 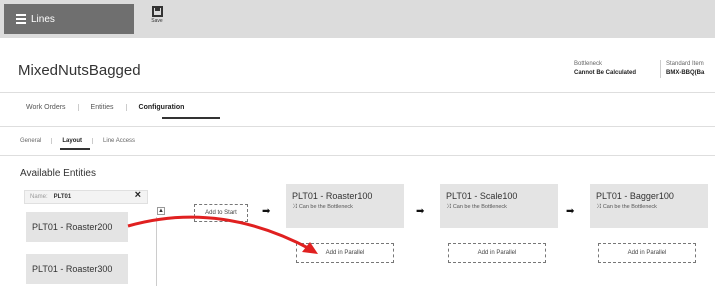 I want to click on station-name: PLT01 - Roaster100, so click(x=332, y=196).